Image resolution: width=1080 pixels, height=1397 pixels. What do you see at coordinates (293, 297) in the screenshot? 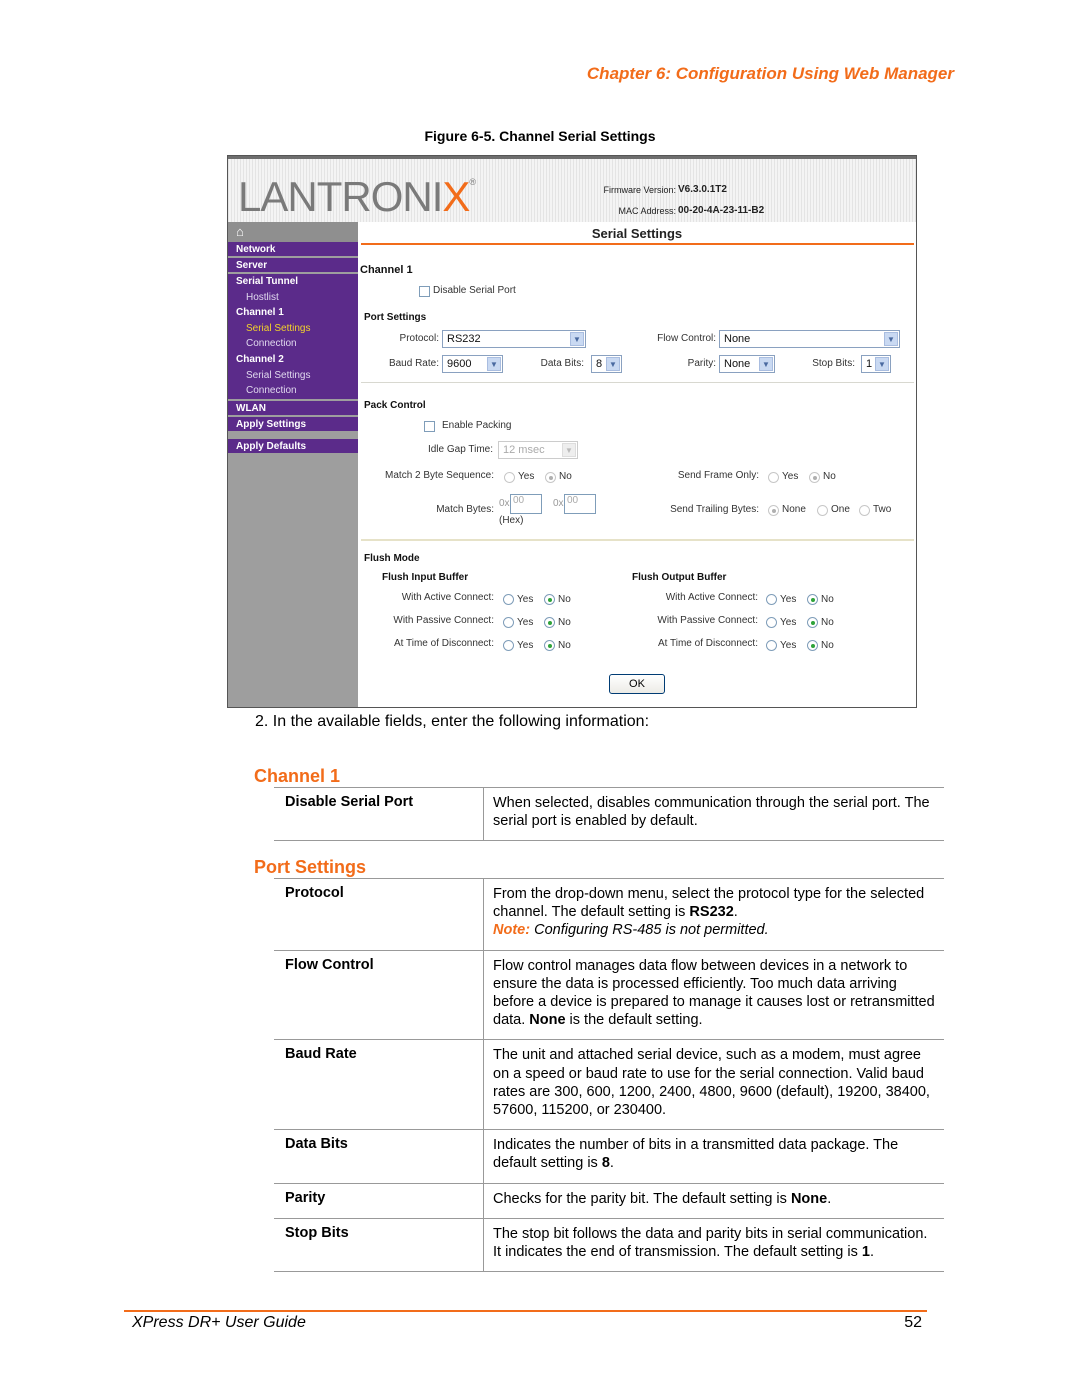
I see `nav-hostlist: Hostlist` at bounding box center [293, 297].